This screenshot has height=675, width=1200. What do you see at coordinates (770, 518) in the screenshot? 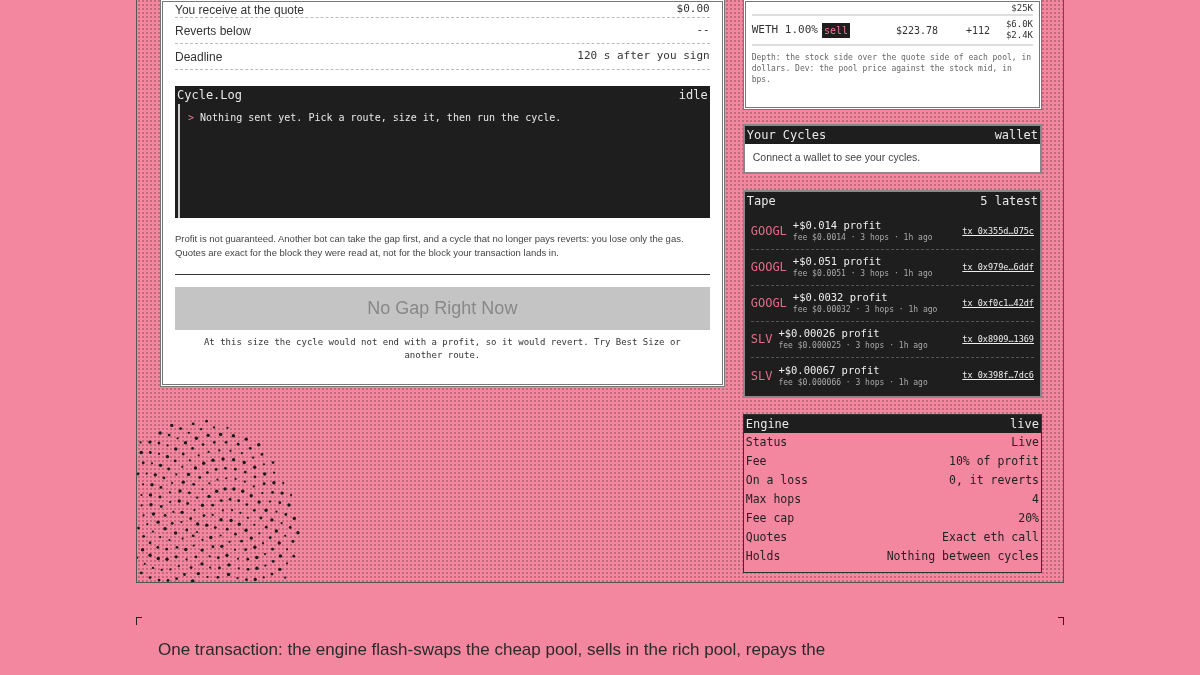
I see `engine-label: Fee cap` at bounding box center [770, 518].